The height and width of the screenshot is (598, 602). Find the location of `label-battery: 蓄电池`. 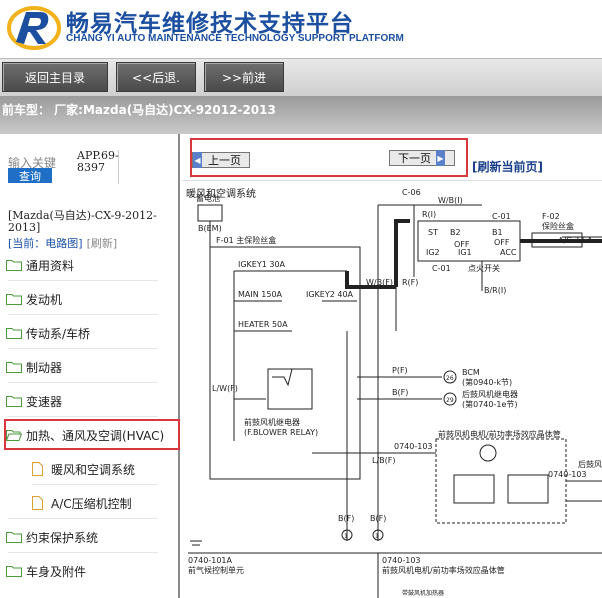

label-battery: 蓄电池 is located at coordinates (208, 198).